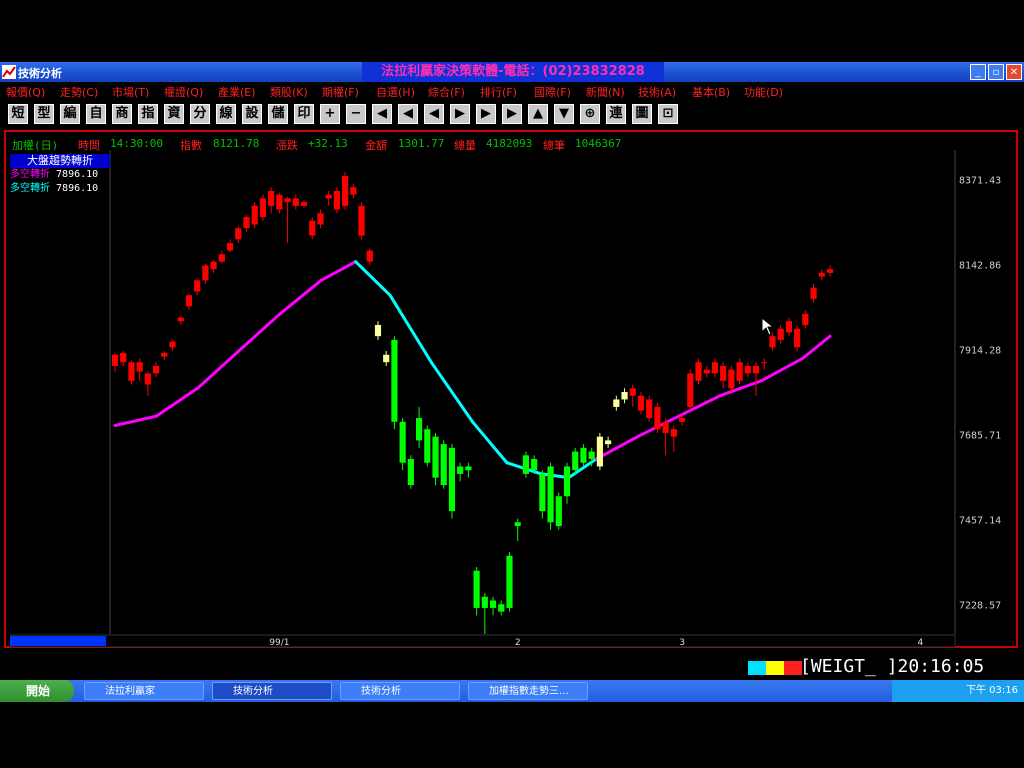 Image resolution: width=1024 pixels, height=768 pixels. What do you see at coordinates (980, 350) in the screenshot?
I see `y-tick-label: 7914.28` at bounding box center [980, 350].